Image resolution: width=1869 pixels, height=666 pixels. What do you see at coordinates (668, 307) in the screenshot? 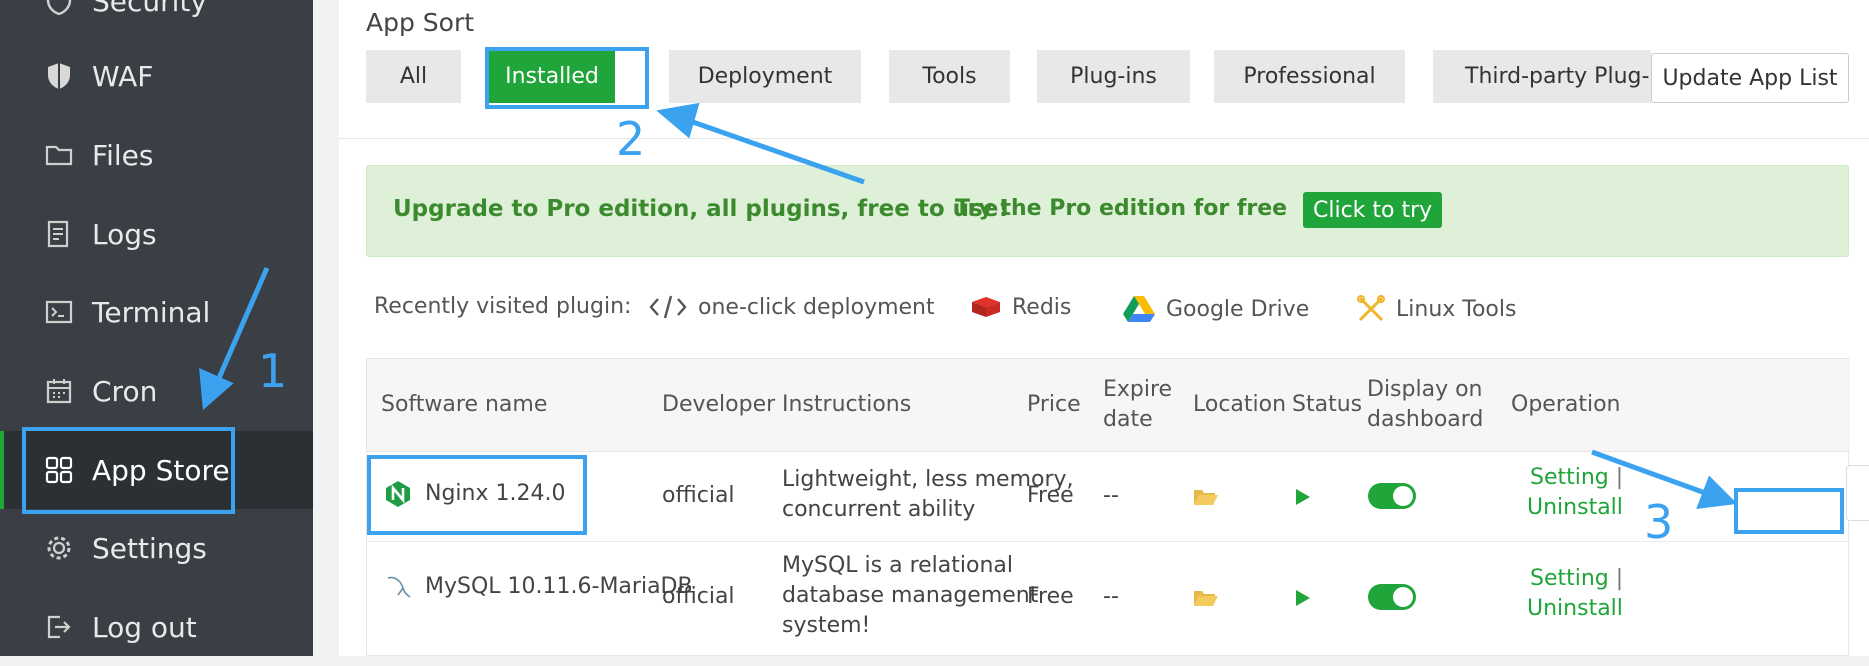
I see `code-icon` at bounding box center [668, 307].